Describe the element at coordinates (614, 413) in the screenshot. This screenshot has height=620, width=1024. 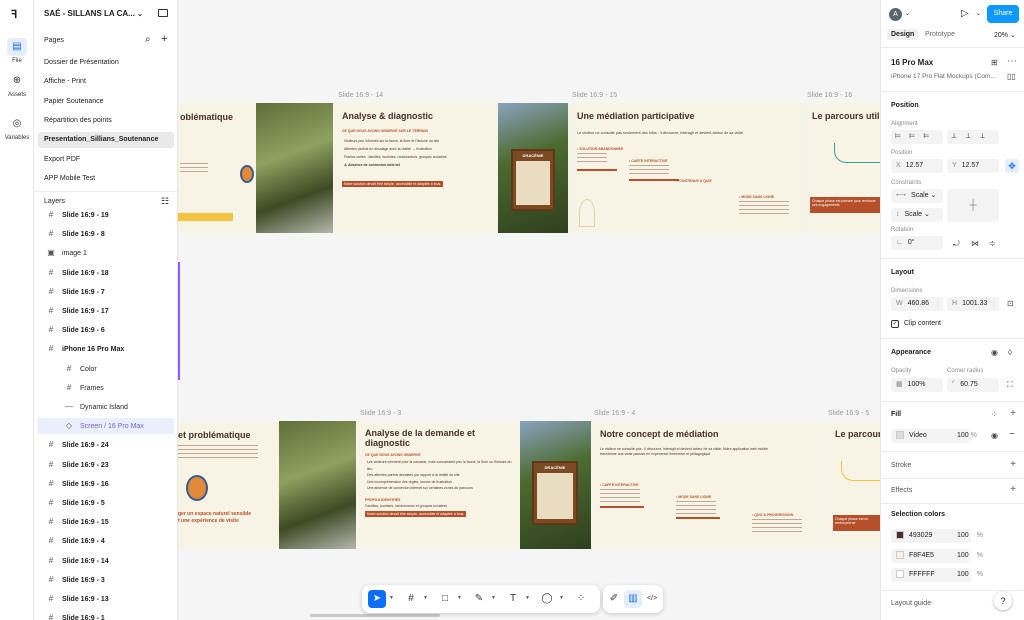
I see `frame-label: Slide 16:9 - 4` at that location.